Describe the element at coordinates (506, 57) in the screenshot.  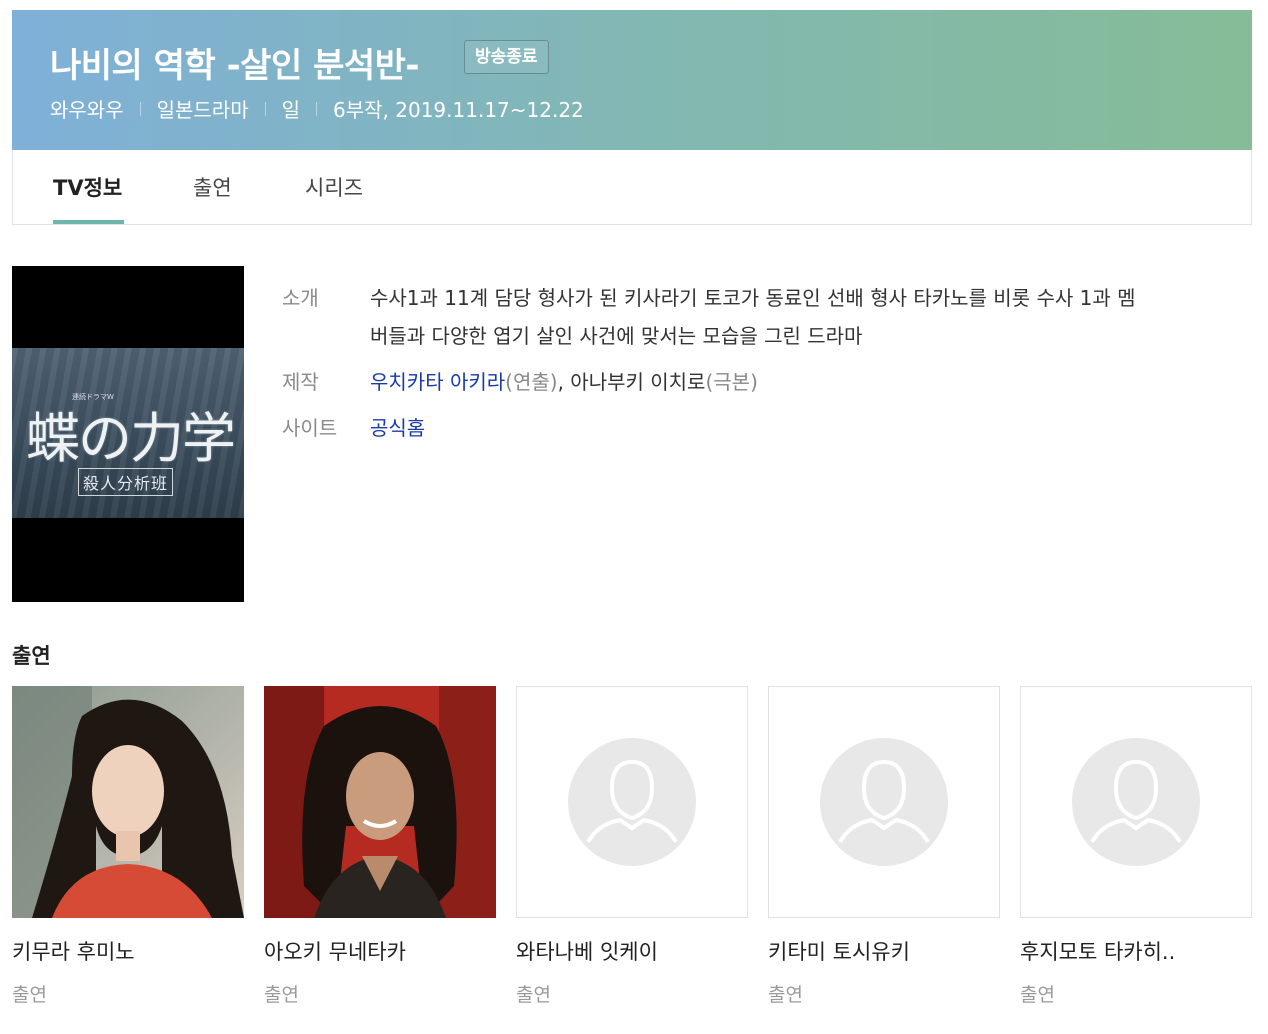
I see `status-badge: 방송종료` at that location.